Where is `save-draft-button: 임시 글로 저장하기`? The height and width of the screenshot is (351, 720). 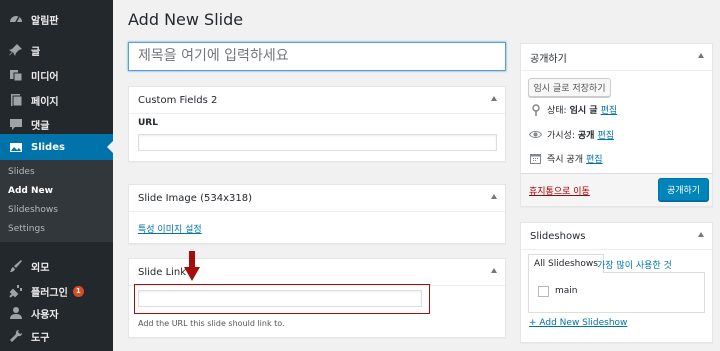 save-draft-button: 임시 글로 저장하기 is located at coordinates (569, 87).